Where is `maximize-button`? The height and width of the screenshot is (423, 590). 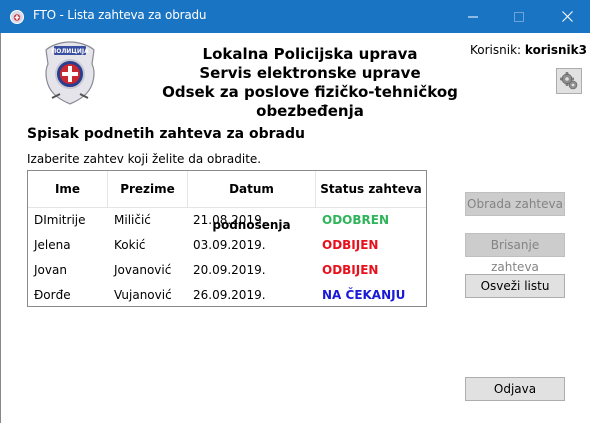 maximize-button is located at coordinates (519, 16).